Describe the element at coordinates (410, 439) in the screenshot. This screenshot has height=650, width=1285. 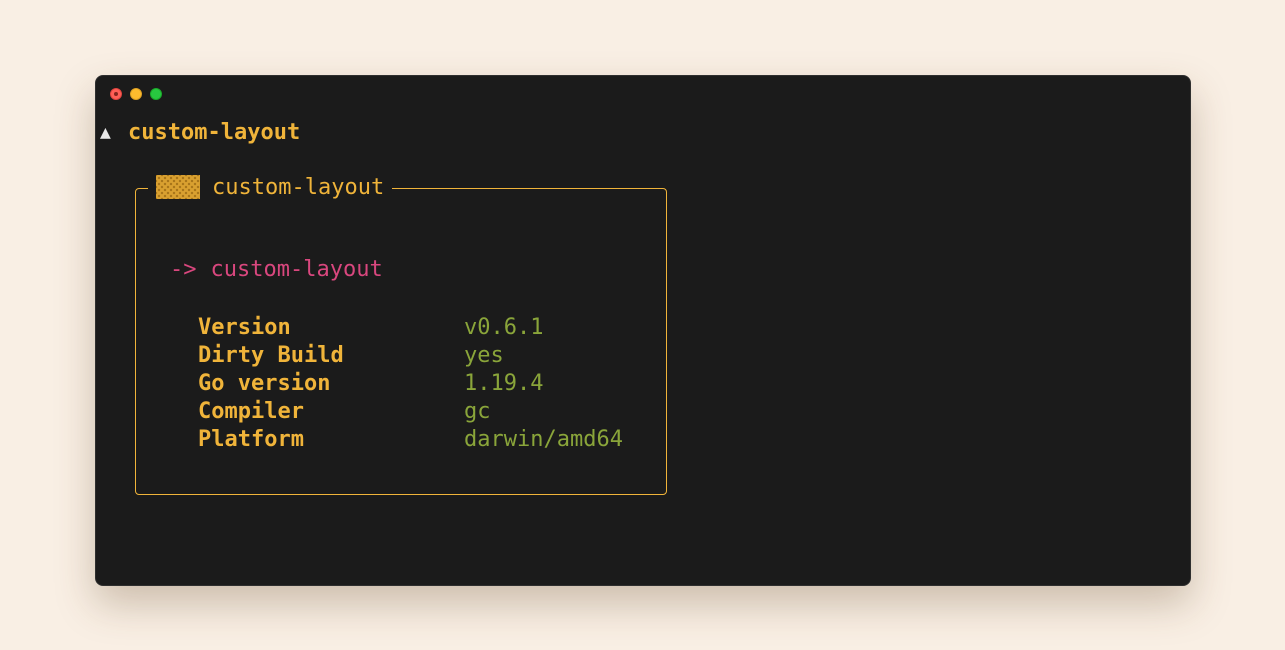
I see `table-row: Platform darwin/amd64` at that location.